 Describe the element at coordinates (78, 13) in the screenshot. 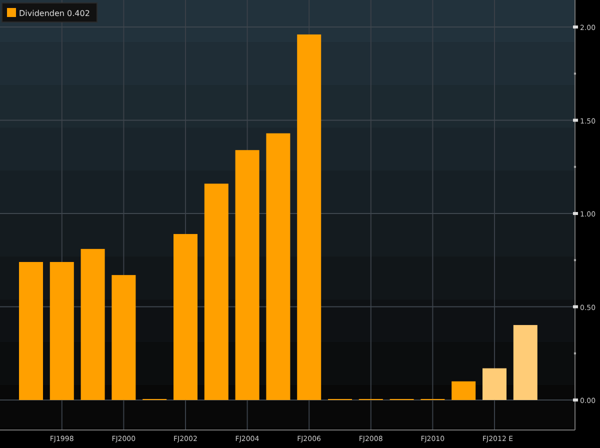

I see `legend-value: 0.402` at that location.